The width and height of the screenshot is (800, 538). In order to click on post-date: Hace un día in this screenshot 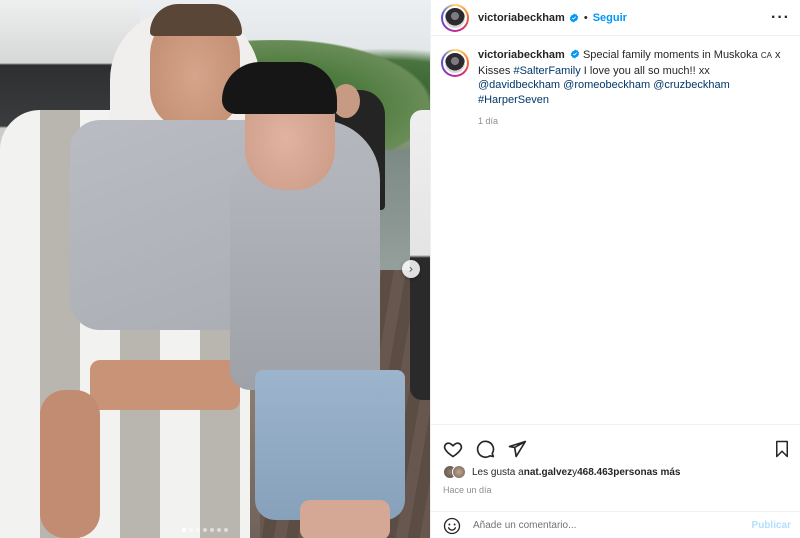, I will do `click(467, 490)`.